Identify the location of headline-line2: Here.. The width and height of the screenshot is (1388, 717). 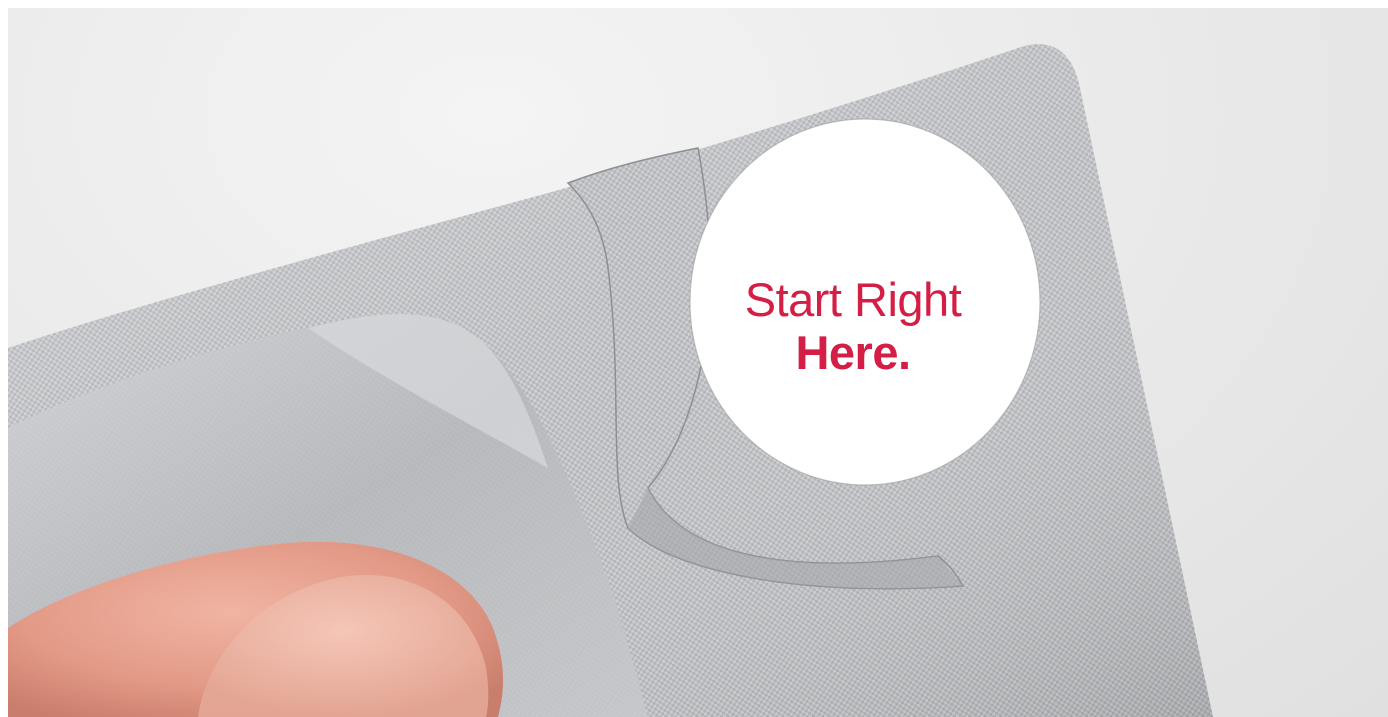
(853, 352).